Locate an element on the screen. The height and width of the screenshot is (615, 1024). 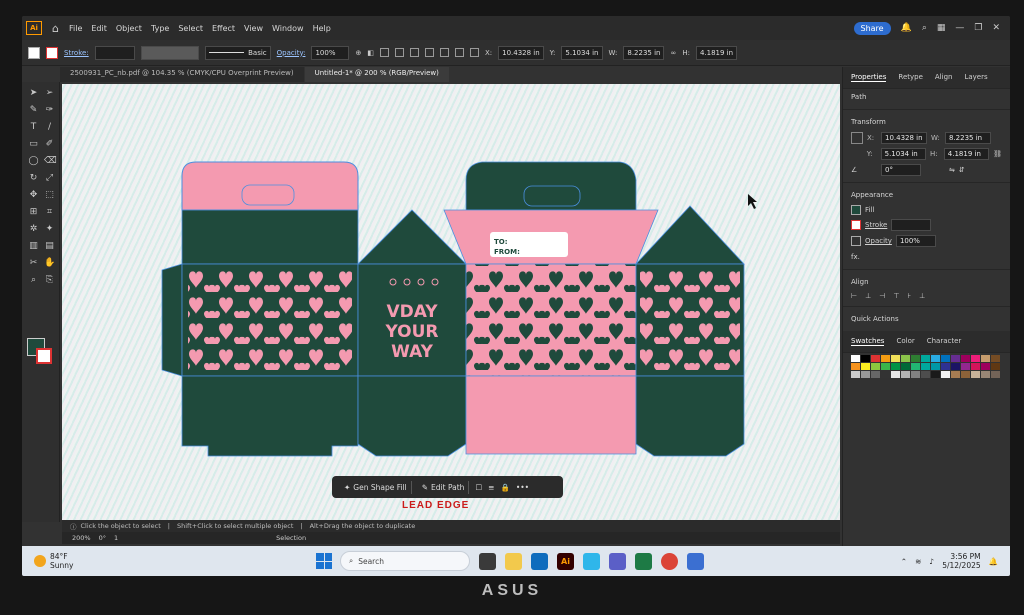
constrain-link-icon: ⛓ is located at coordinates (997, 154).